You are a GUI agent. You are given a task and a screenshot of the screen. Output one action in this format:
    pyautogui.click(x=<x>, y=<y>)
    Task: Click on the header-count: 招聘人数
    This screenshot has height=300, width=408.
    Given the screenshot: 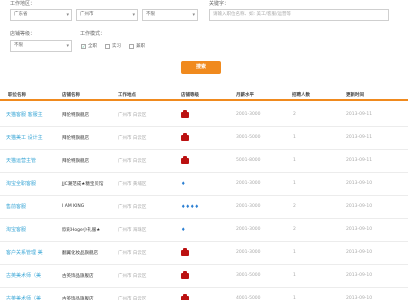 What is the action you would take?
    pyautogui.click(x=301, y=95)
    